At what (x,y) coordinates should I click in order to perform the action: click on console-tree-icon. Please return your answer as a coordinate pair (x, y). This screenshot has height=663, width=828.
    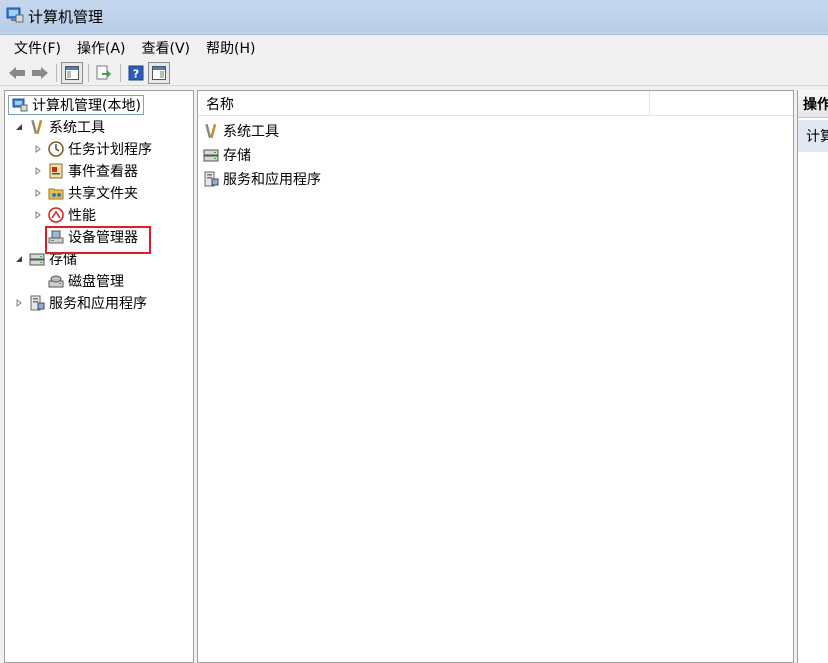
    Looking at the image, I should click on (72, 72).